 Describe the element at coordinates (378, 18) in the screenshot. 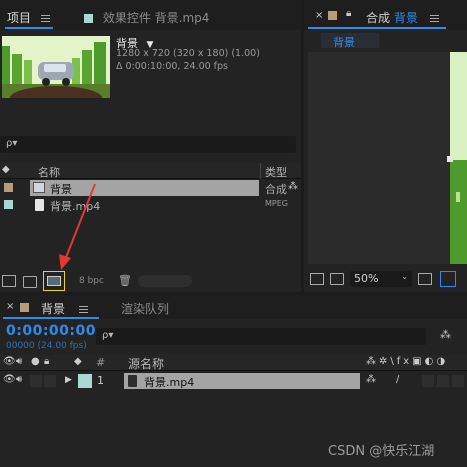

I see `tab-composition-prefix: 合成` at that location.